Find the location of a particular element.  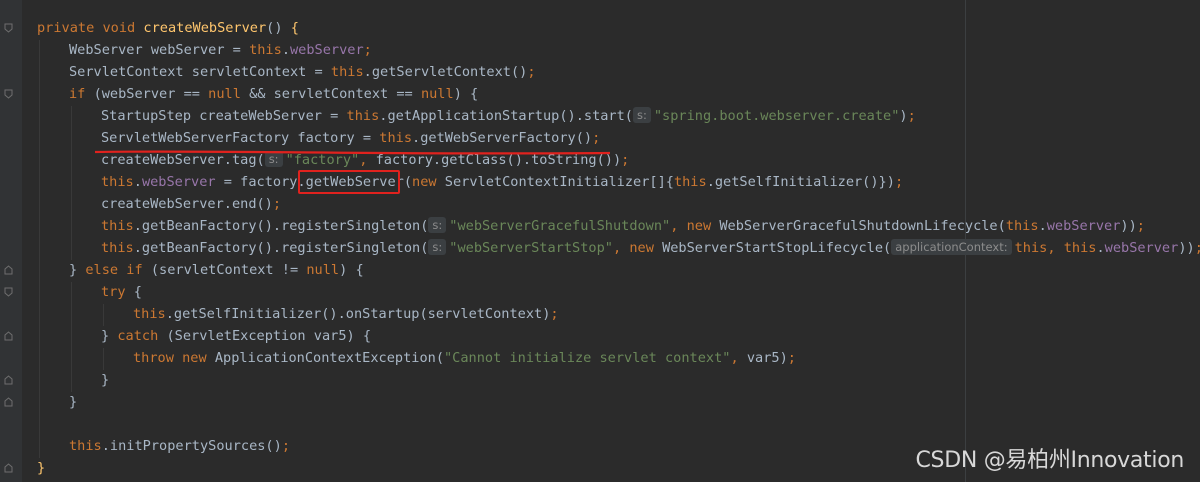

code-token: .getApplicationStartup().start( is located at coordinates (506, 116).